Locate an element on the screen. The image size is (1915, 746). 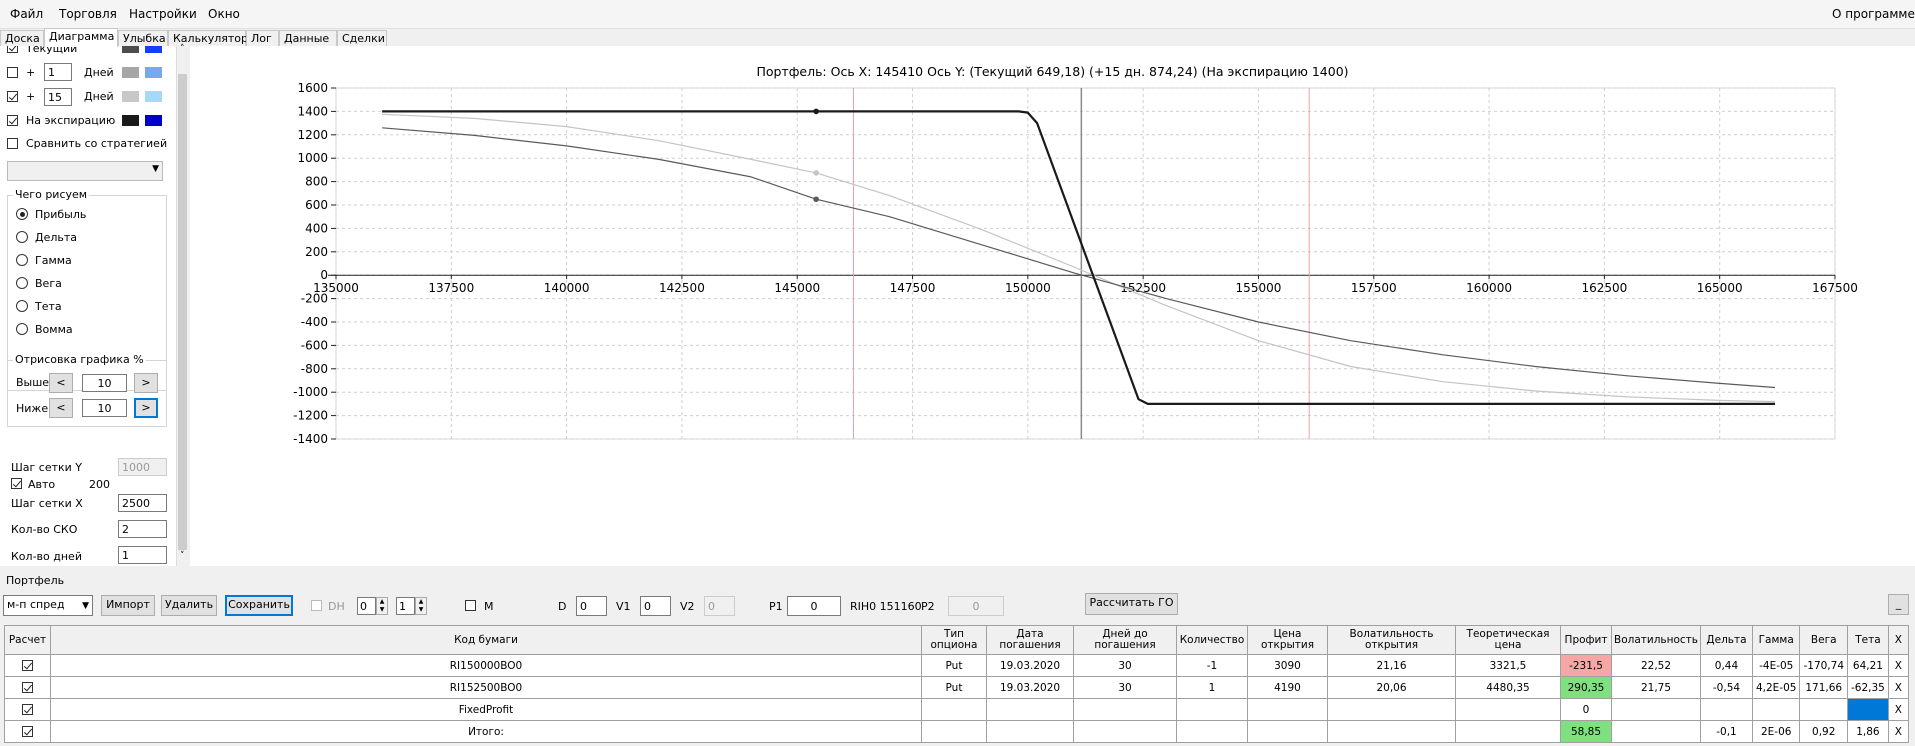
delete-button: Удалить is located at coordinates (189, 605).